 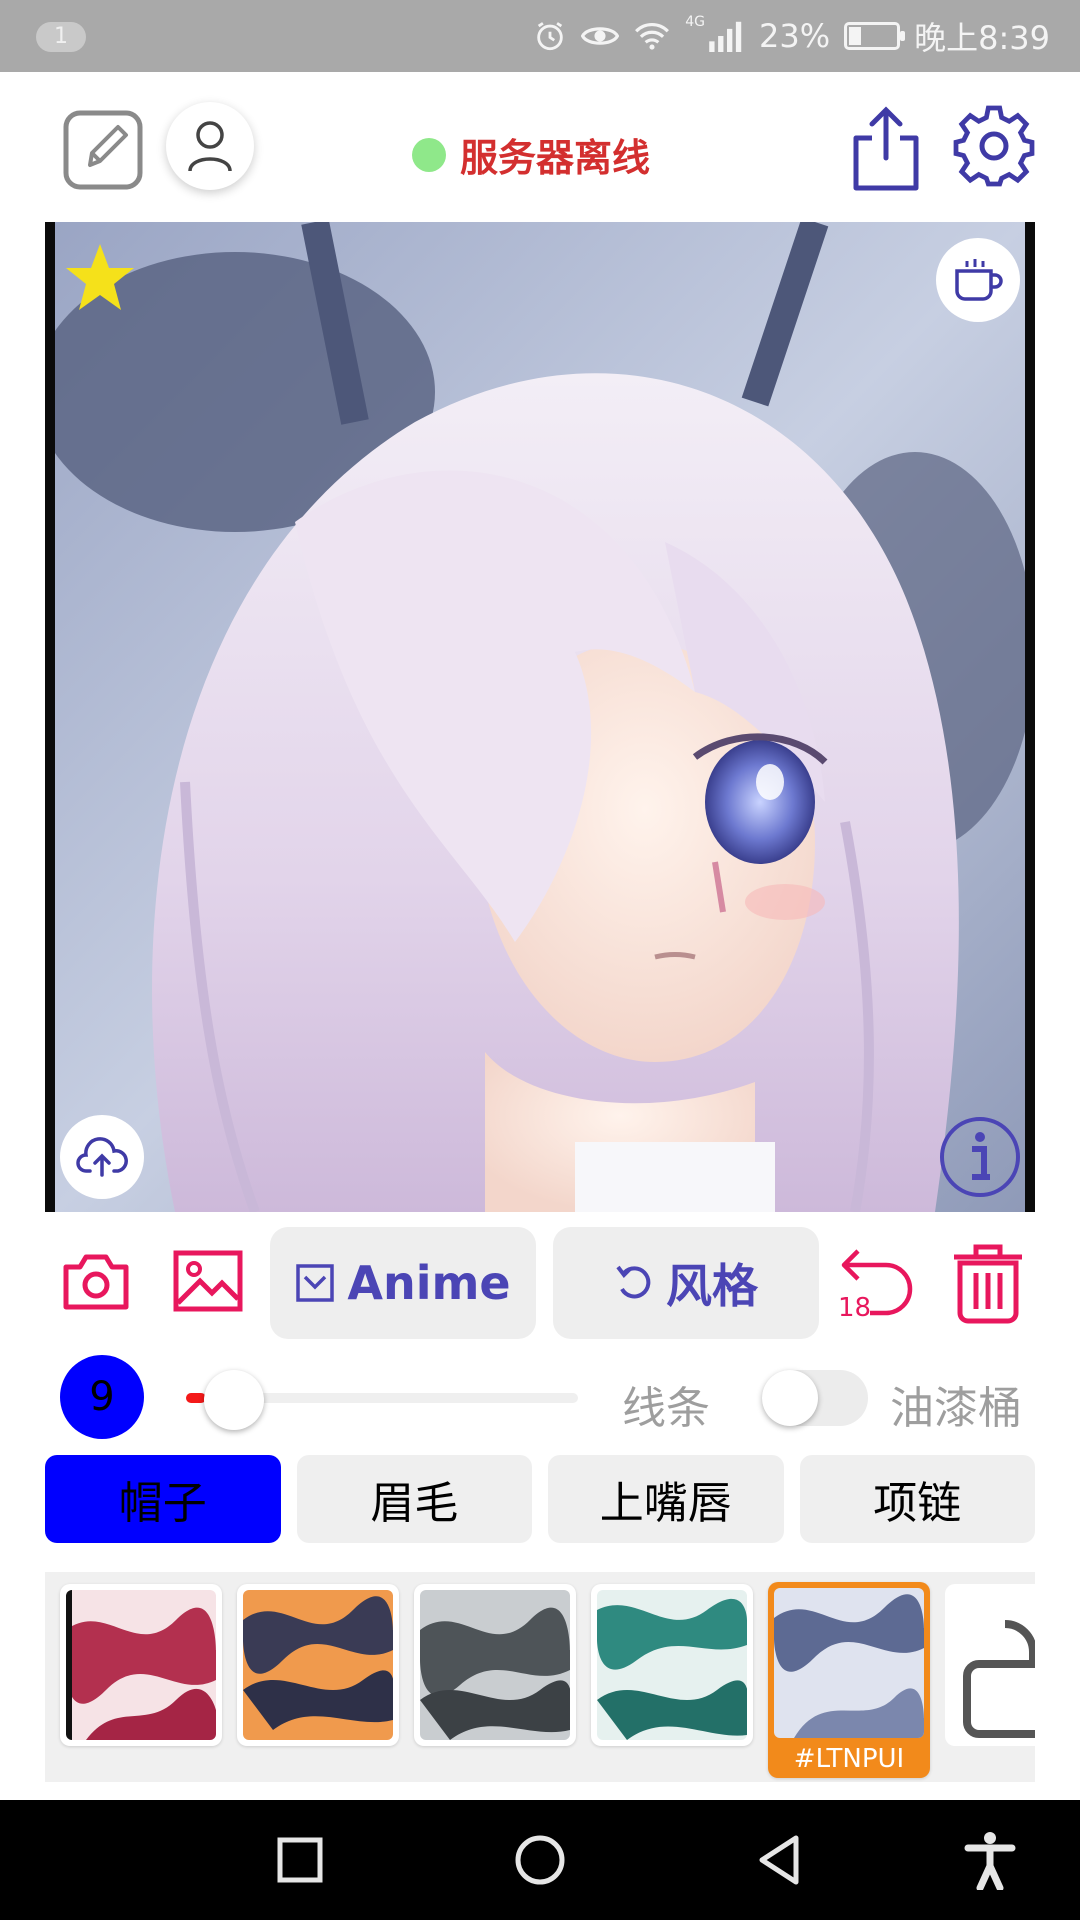 What do you see at coordinates (234, 1400) in the screenshot?
I see `slider-thumb` at bounding box center [234, 1400].